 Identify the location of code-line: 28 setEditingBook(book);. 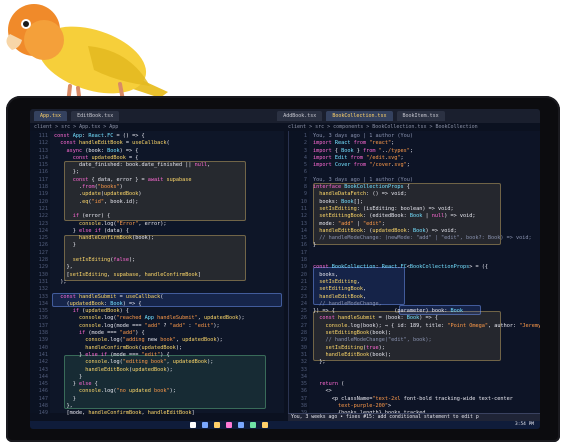
(415, 333).